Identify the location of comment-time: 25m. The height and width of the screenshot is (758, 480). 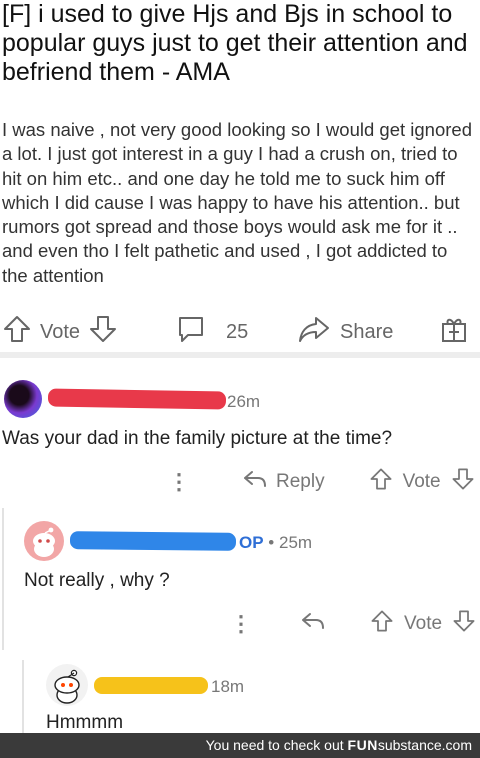
(295, 542).